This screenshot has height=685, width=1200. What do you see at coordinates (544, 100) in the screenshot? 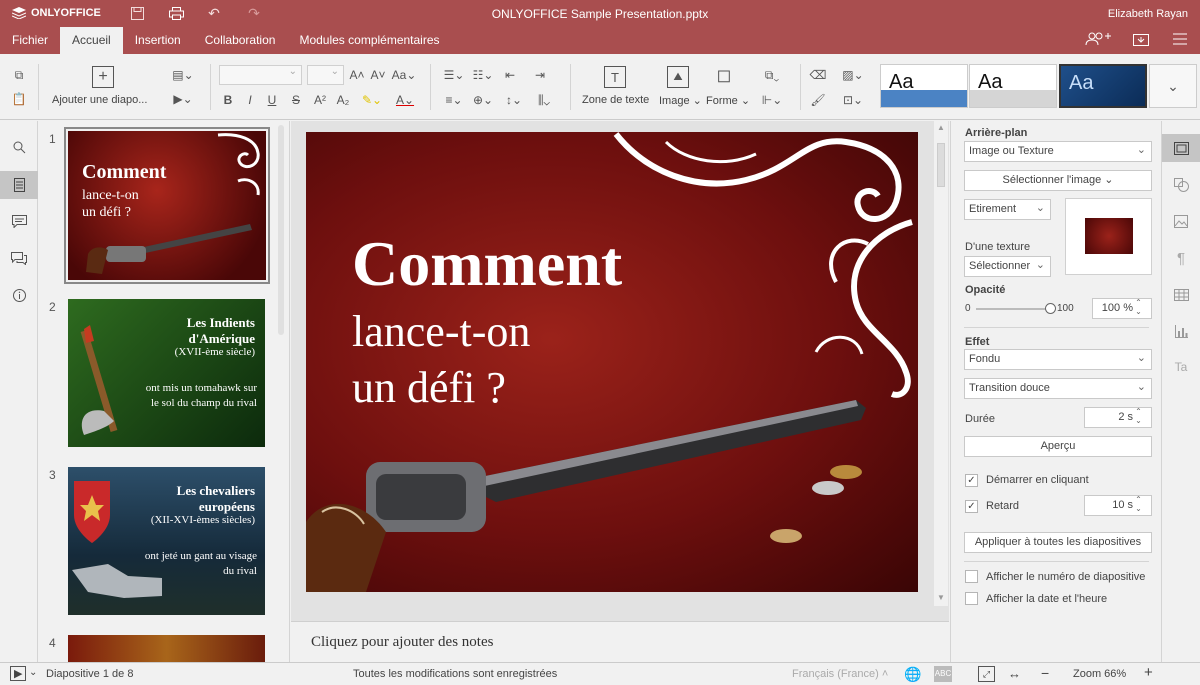
I see `columns-icon: ⫼⌄` at bounding box center [544, 100].